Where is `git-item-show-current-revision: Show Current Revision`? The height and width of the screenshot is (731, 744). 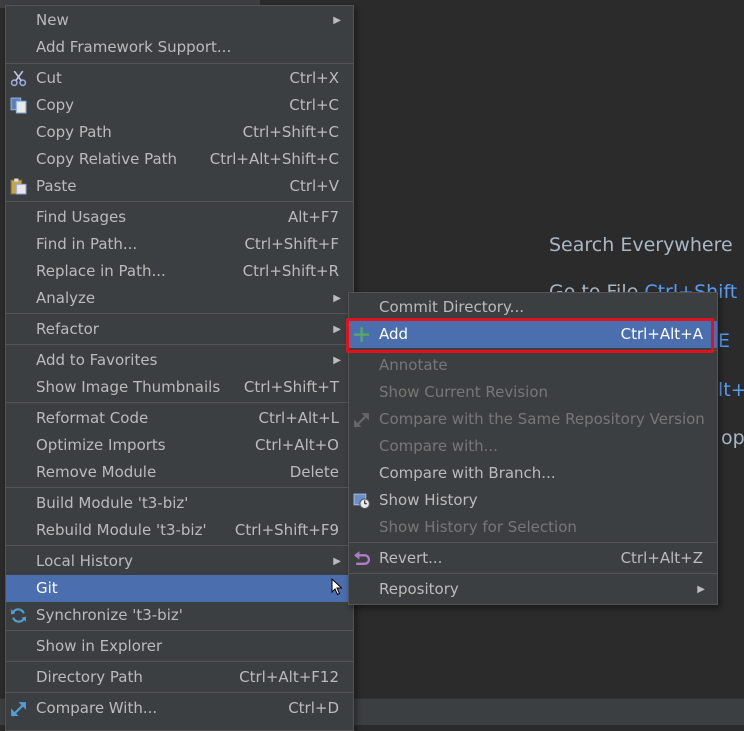
git-item-show-current-revision: Show Current Revision is located at coordinates (533, 392).